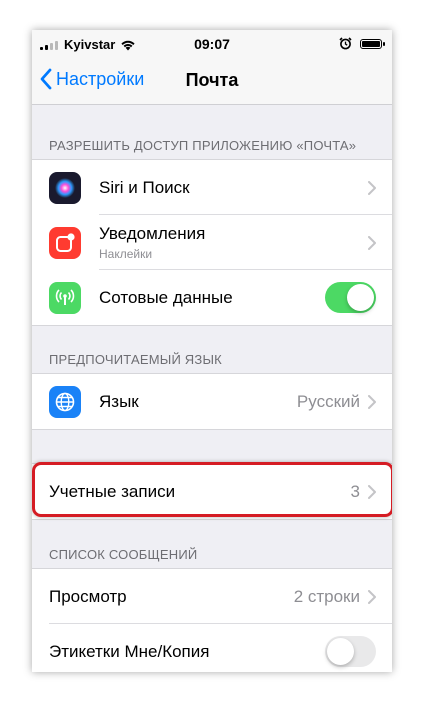  What do you see at coordinates (350, 651) in the screenshot?
I see `to-cc-labels-toggle` at bounding box center [350, 651].